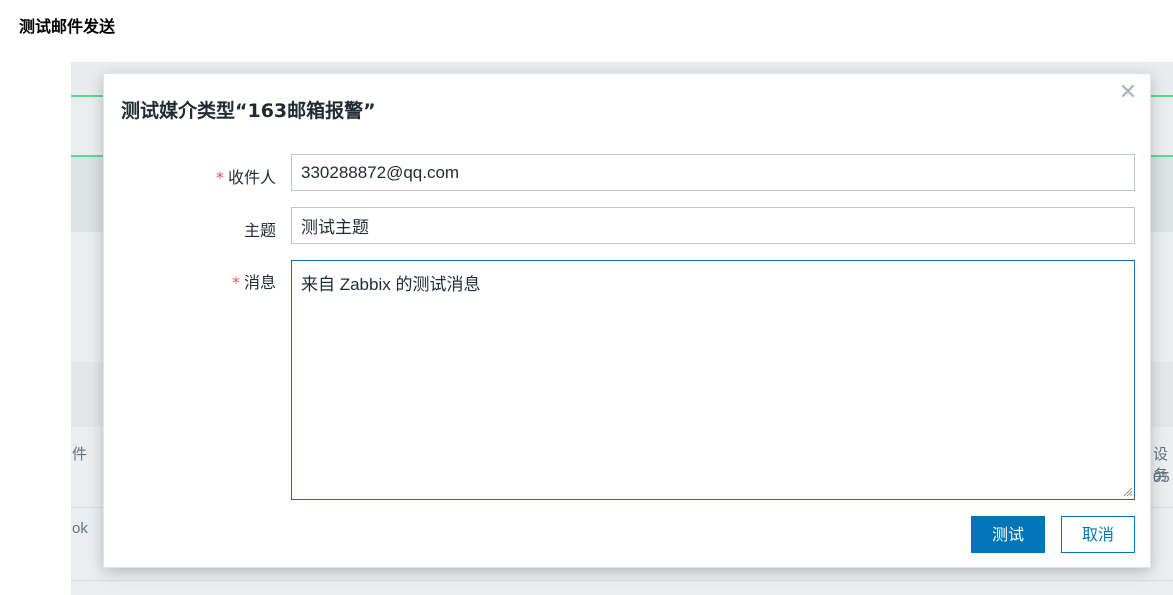  Describe the element at coordinates (259, 230) in the screenshot. I see `subject-label: 主题` at that location.